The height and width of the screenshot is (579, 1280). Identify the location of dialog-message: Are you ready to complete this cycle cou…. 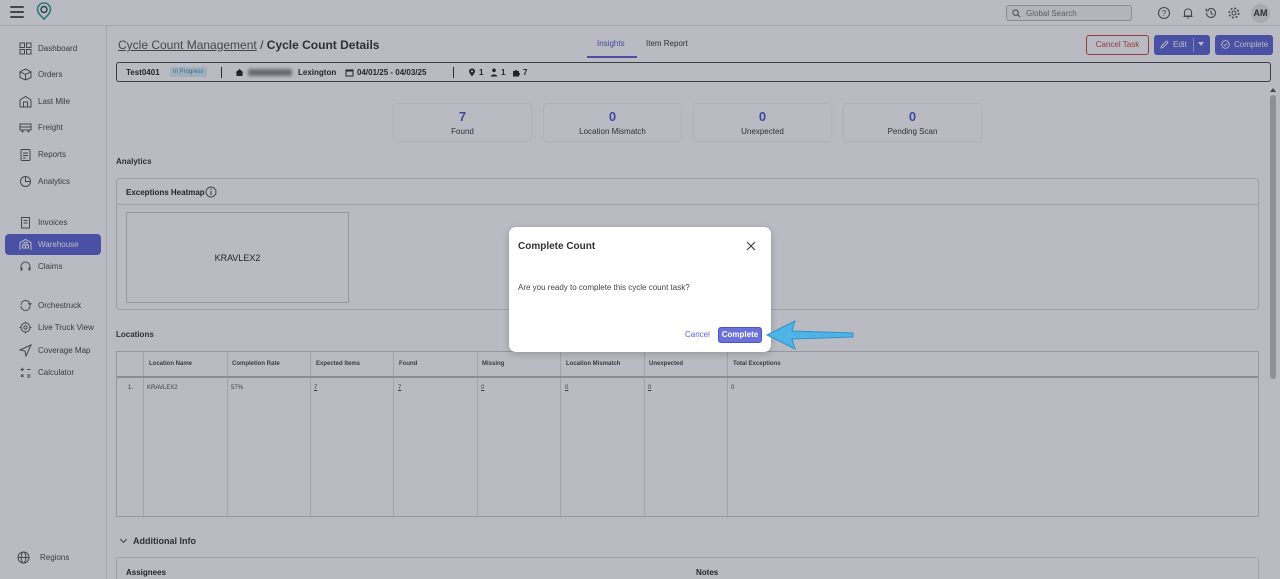
(604, 287).